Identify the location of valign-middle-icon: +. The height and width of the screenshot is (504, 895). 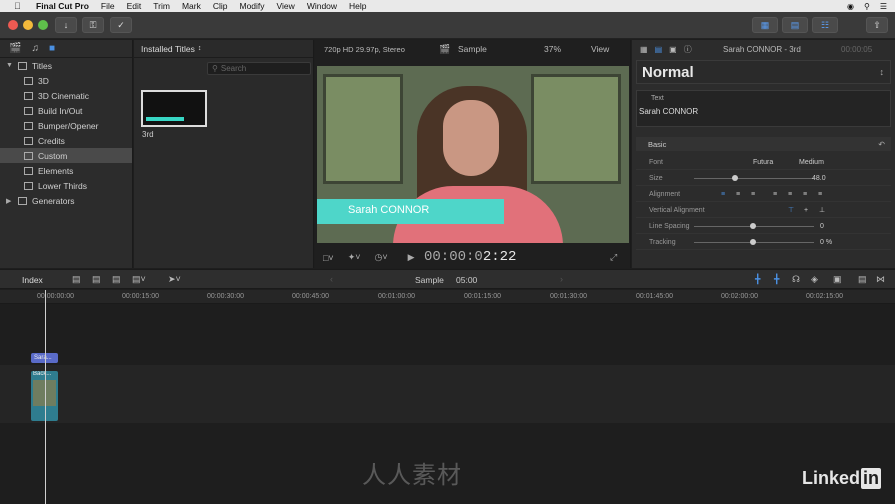
(806, 210).